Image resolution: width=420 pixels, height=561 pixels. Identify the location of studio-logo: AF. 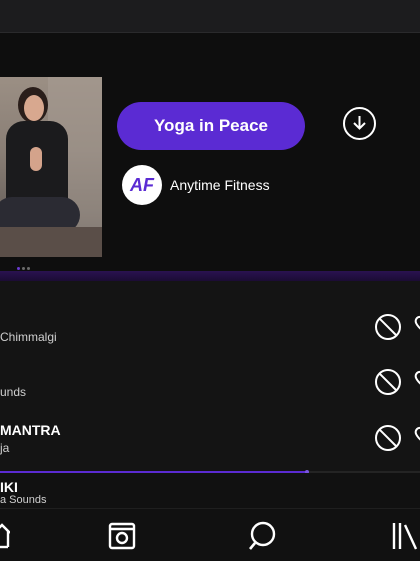
(142, 185).